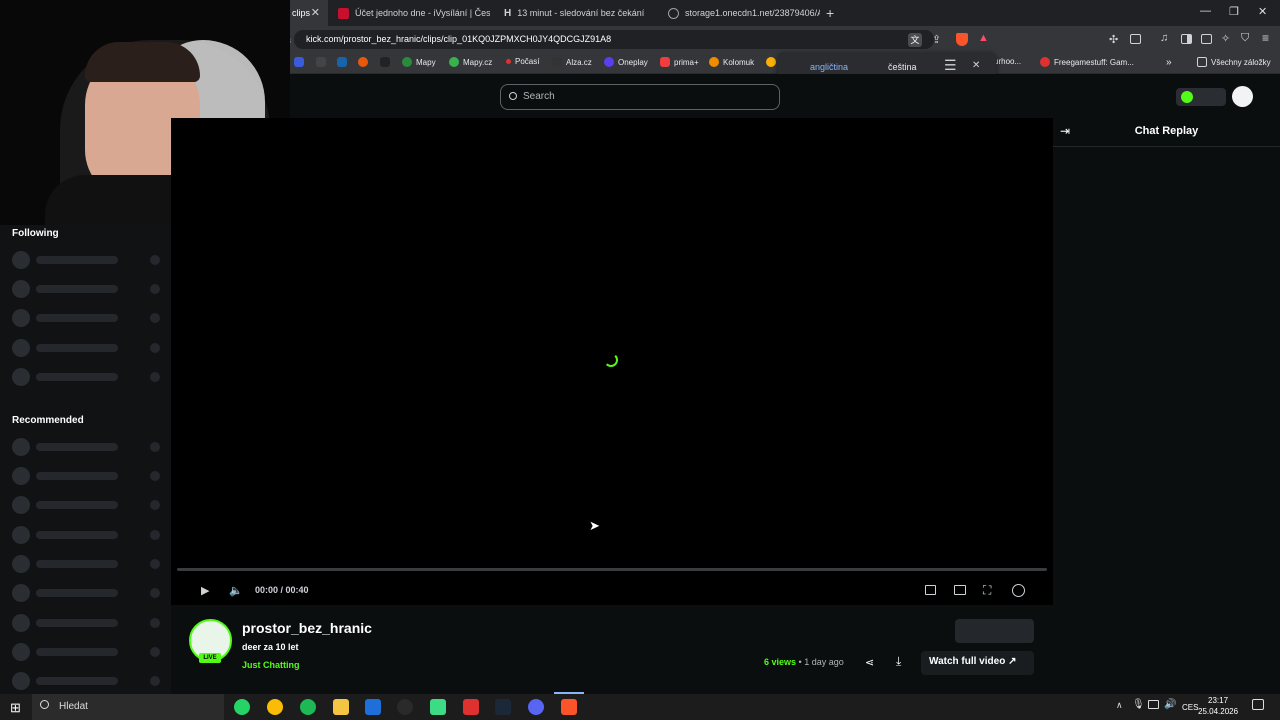  What do you see at coordinates (1242, 96) in the screenshot?
I see `user-avatar` at bounding box center [1242, 96].